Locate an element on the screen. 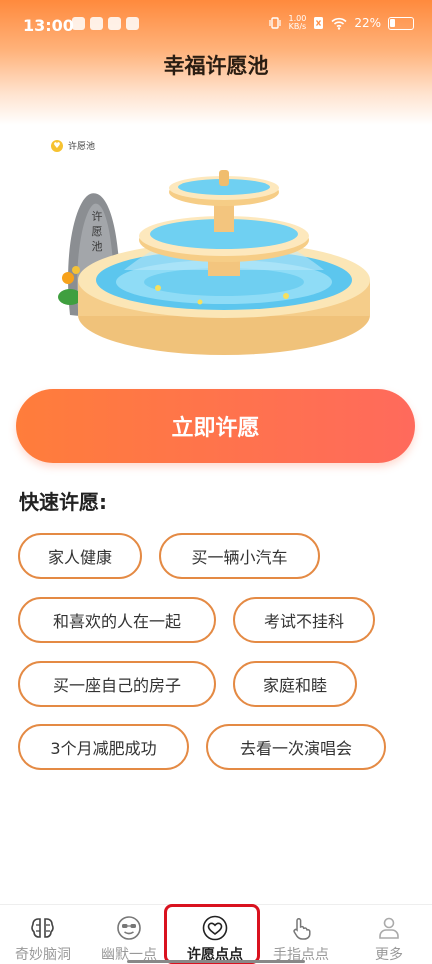 The image size is (432, 964). tab-wish: 许愿点点 is located at coordinates (215, 934).